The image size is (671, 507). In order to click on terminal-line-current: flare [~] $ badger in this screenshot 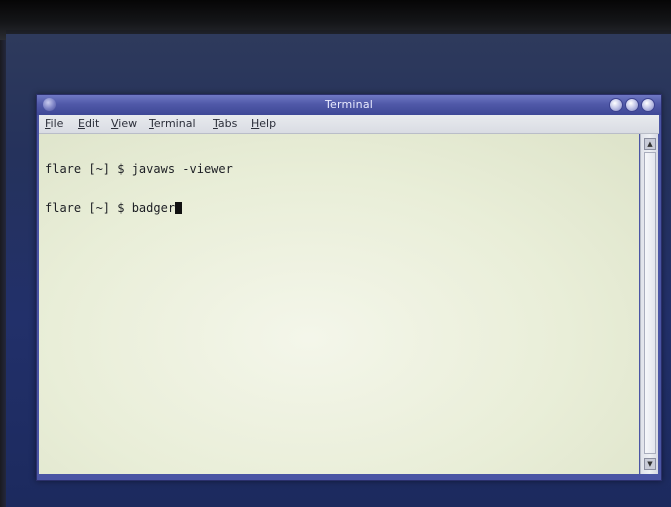, I will do `click(139, 208)`.